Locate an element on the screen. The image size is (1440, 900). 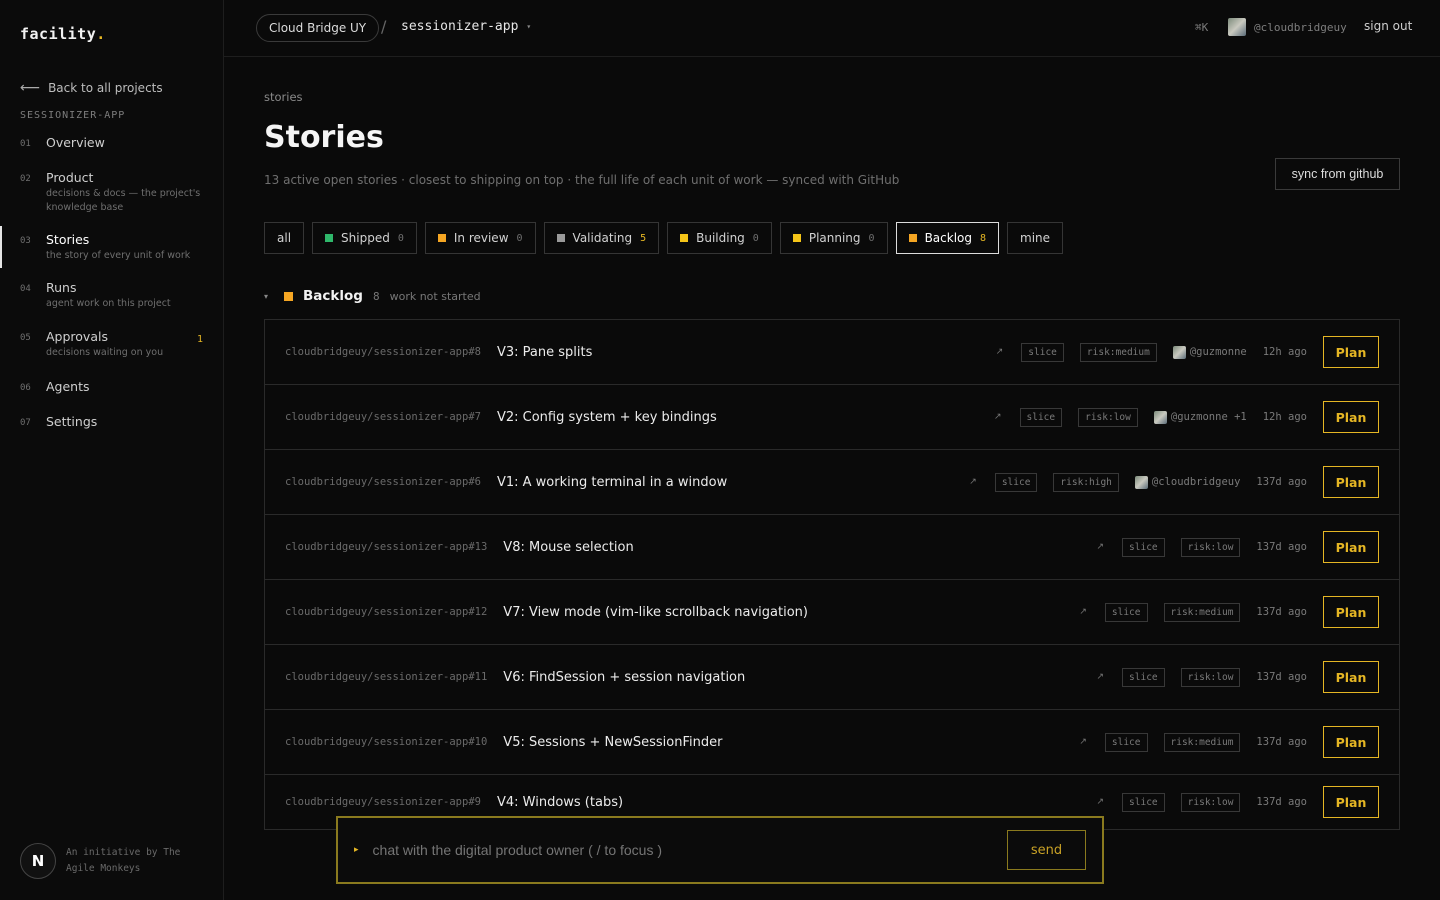
nav-label: Runs is located at coordinates (61, 287).